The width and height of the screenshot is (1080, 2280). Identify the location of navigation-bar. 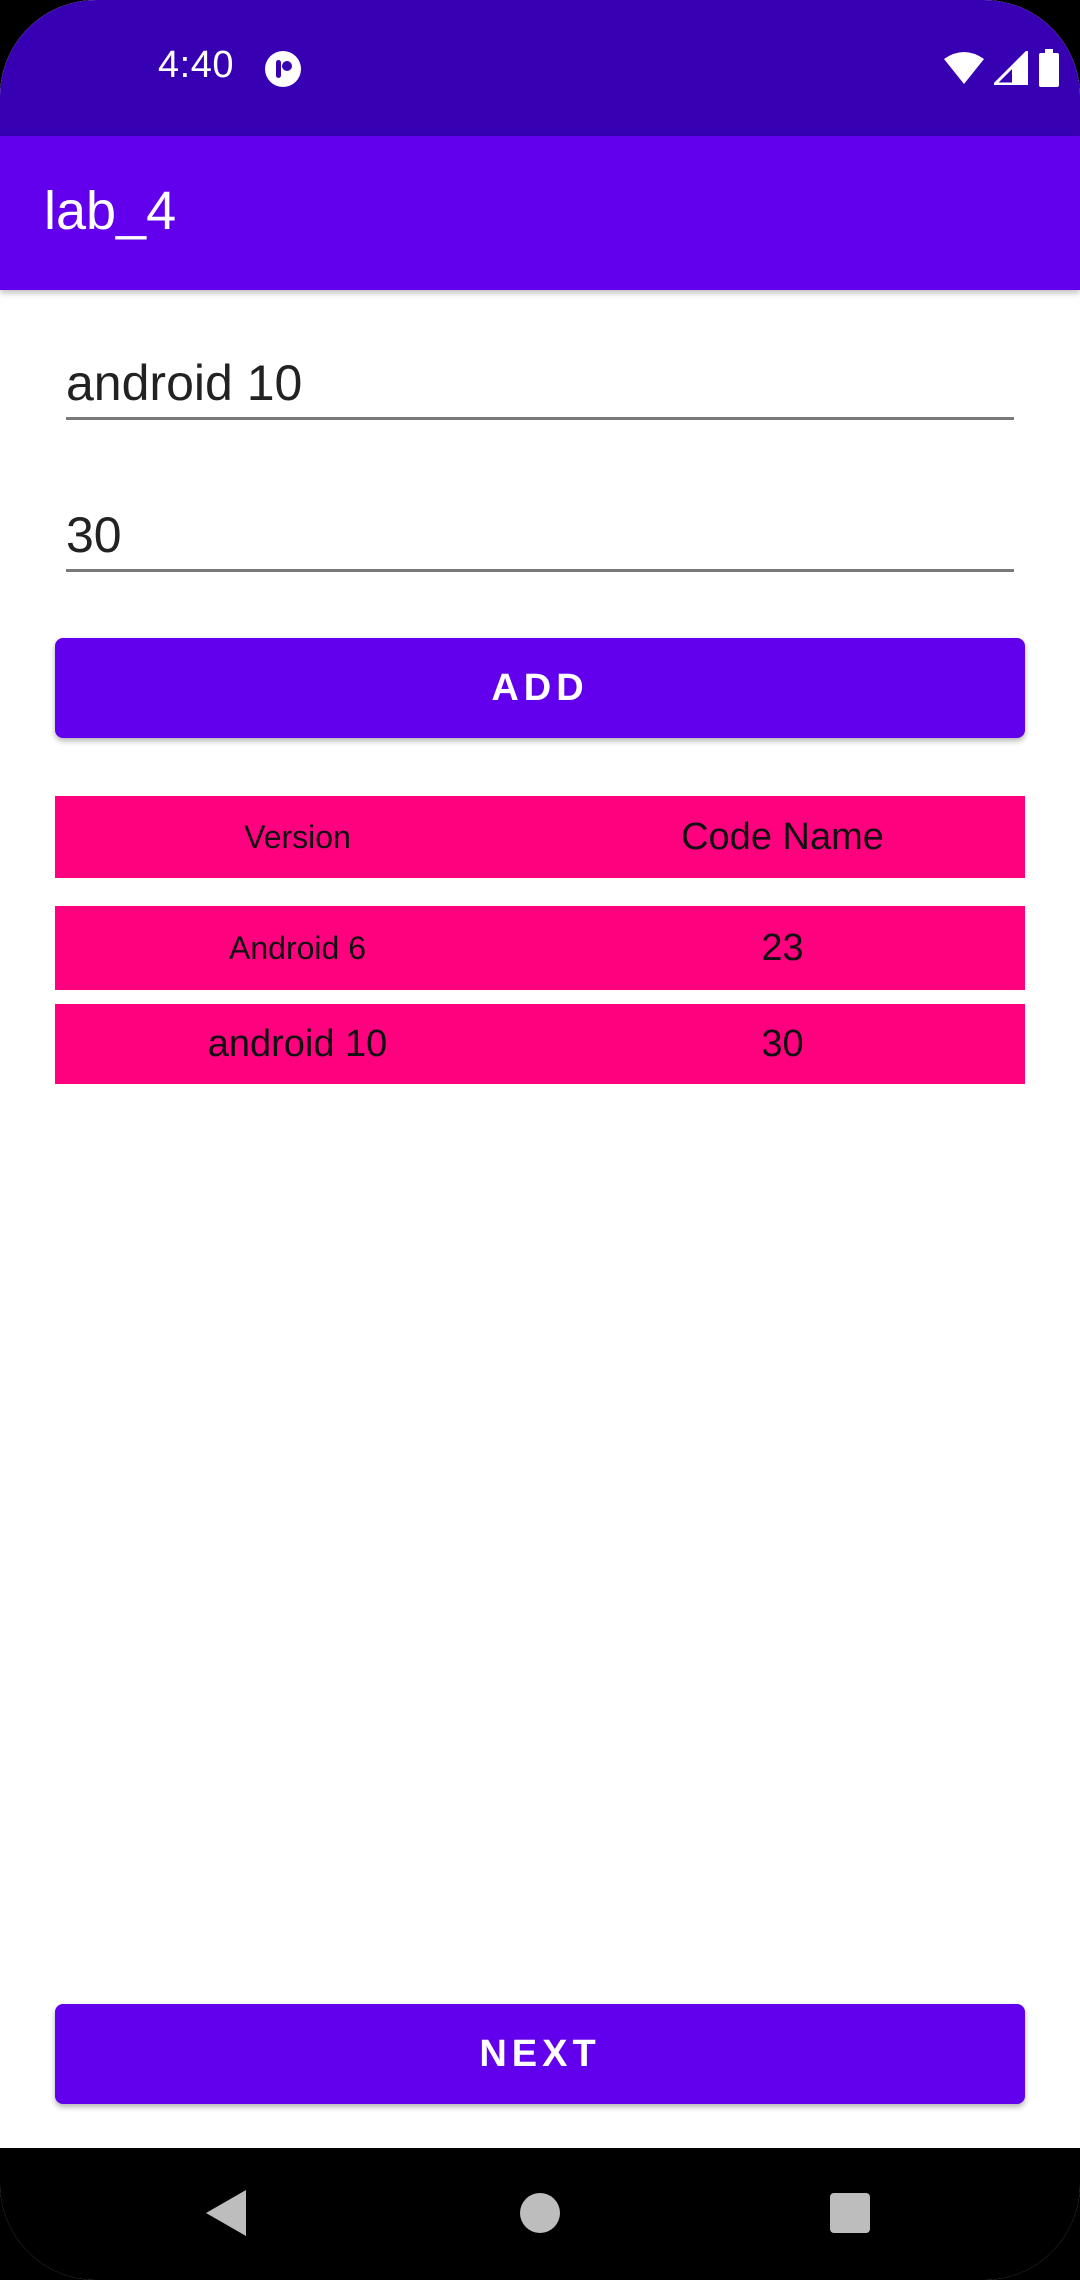
(540, 2214).